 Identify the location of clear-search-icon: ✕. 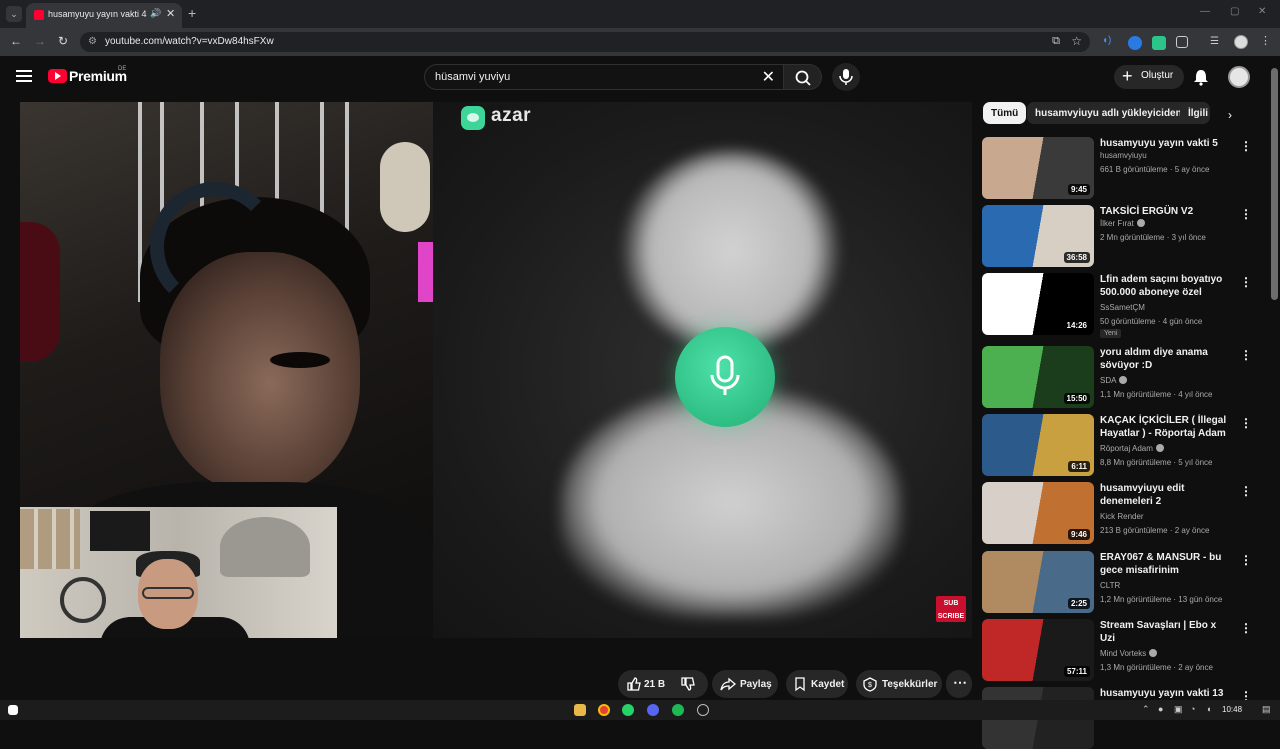
(768, 77).